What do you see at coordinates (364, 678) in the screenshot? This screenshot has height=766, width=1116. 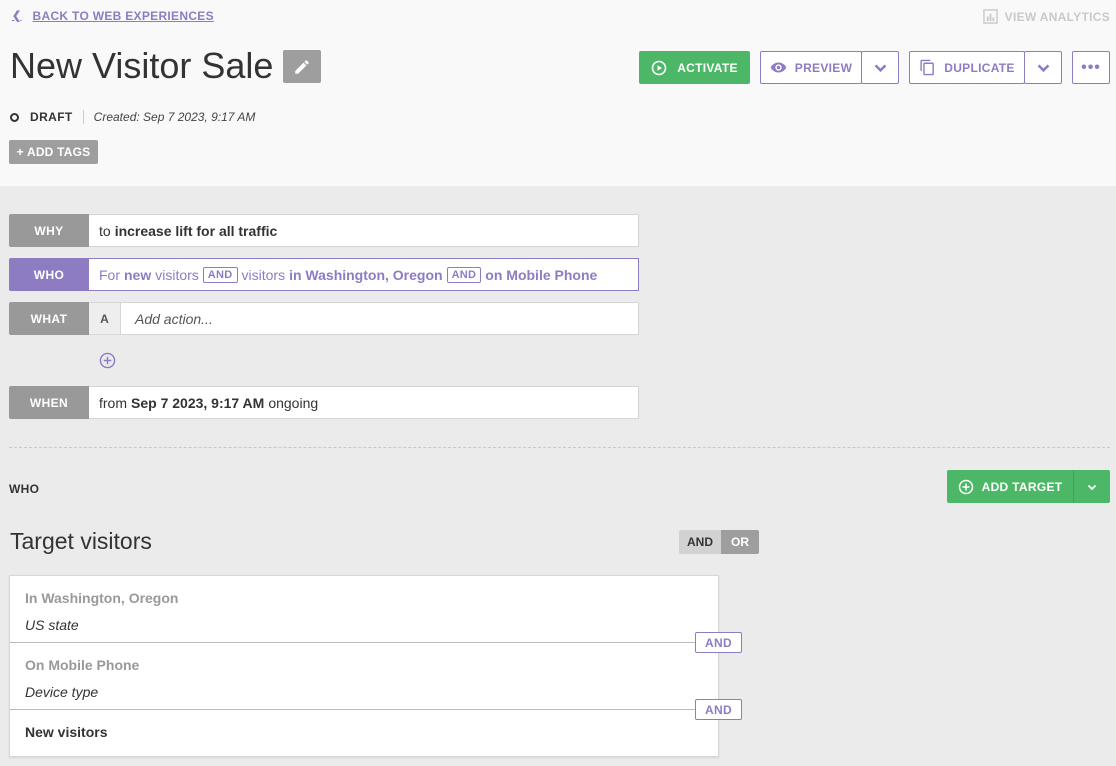 I see `target-item: On Mobile Phone Device type` at bounding box center [364, 678].